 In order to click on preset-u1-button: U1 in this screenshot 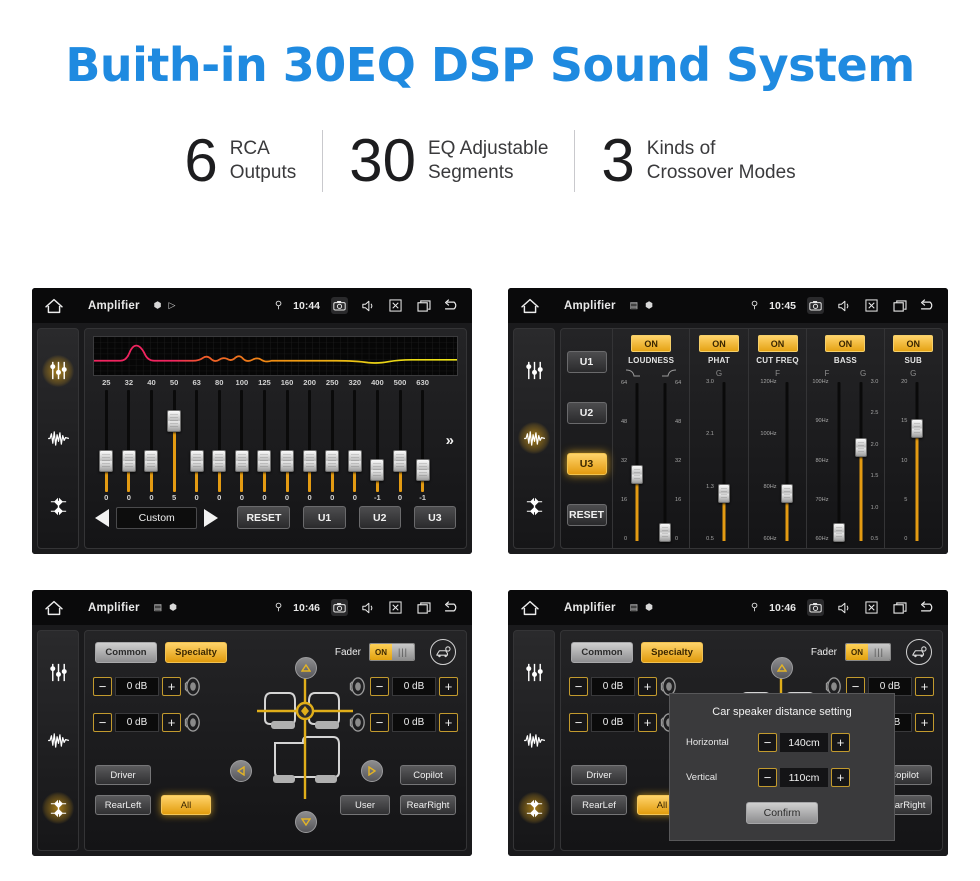, I will do `click(324, 517)`.